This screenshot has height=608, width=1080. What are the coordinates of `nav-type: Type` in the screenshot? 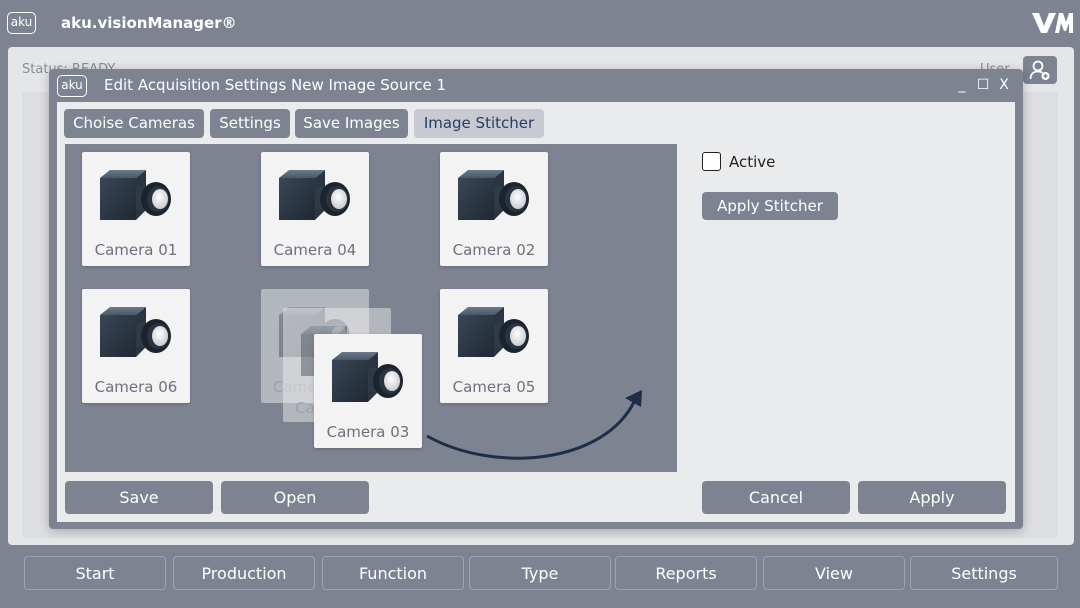 It's located at (540, 573).